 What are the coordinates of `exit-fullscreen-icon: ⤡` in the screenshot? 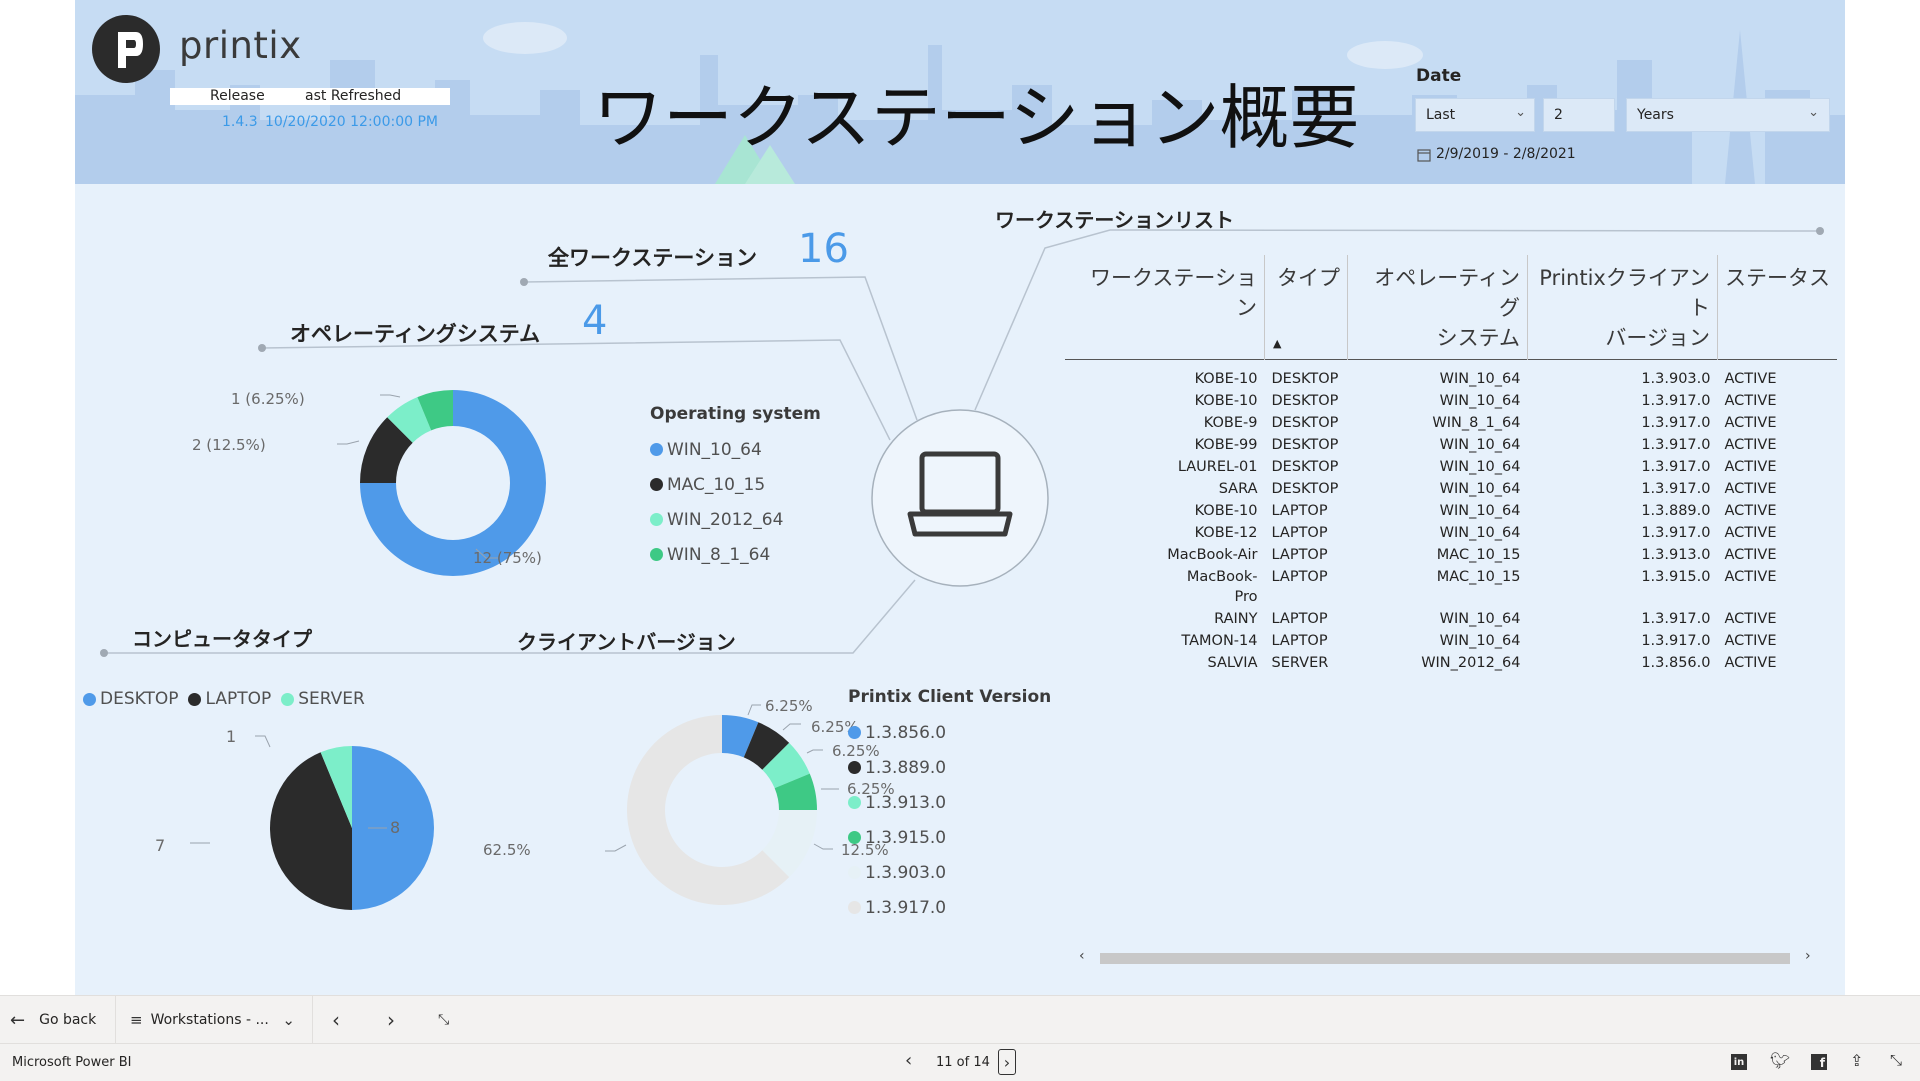 It's located at (1896, 1060).